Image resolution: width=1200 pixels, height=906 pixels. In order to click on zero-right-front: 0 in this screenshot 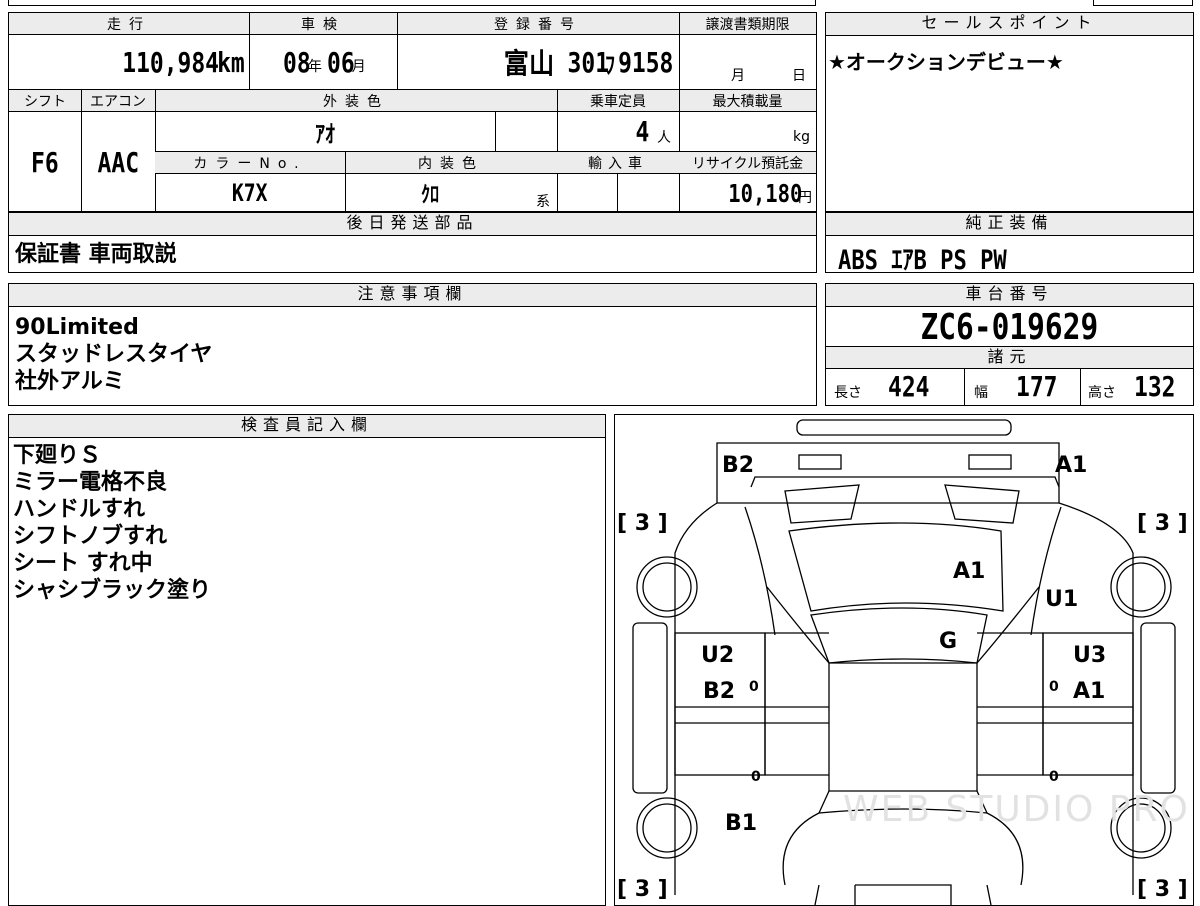, I will do `click(1054, 687)`.